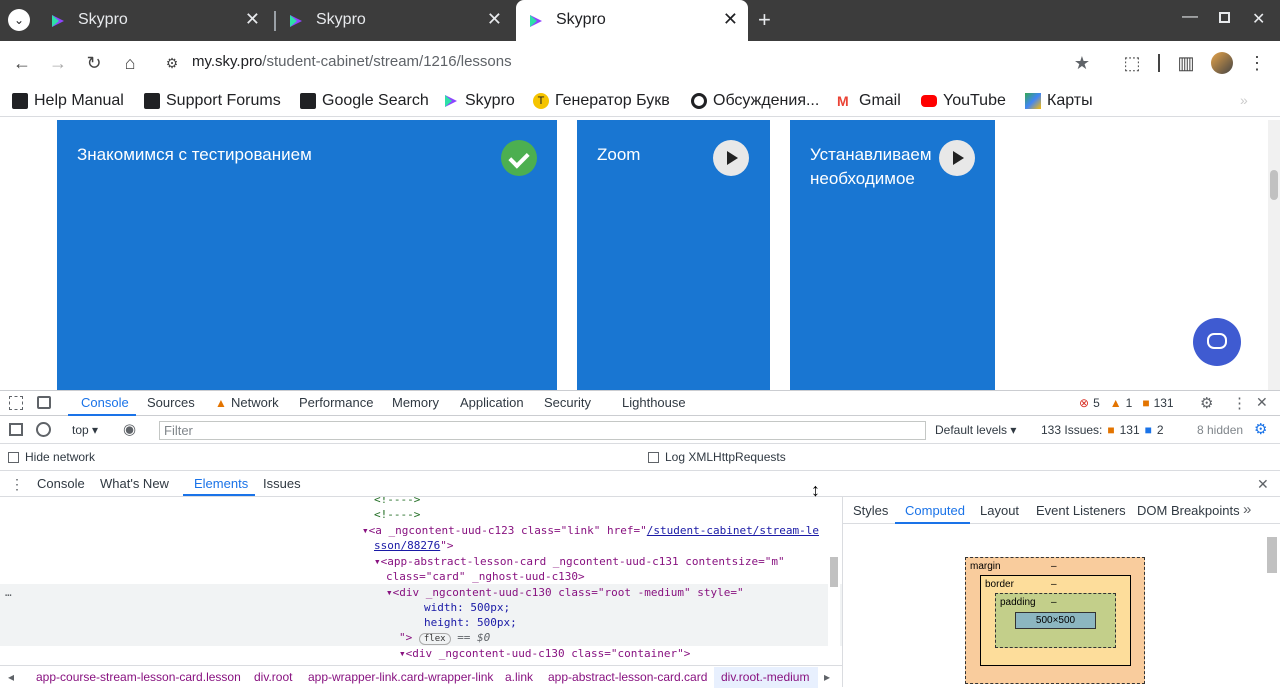 The image size is (1280, 689). I want to click on breadcrumb-item: app-course-stream-lesson-card.lesson, so click(138, 677).